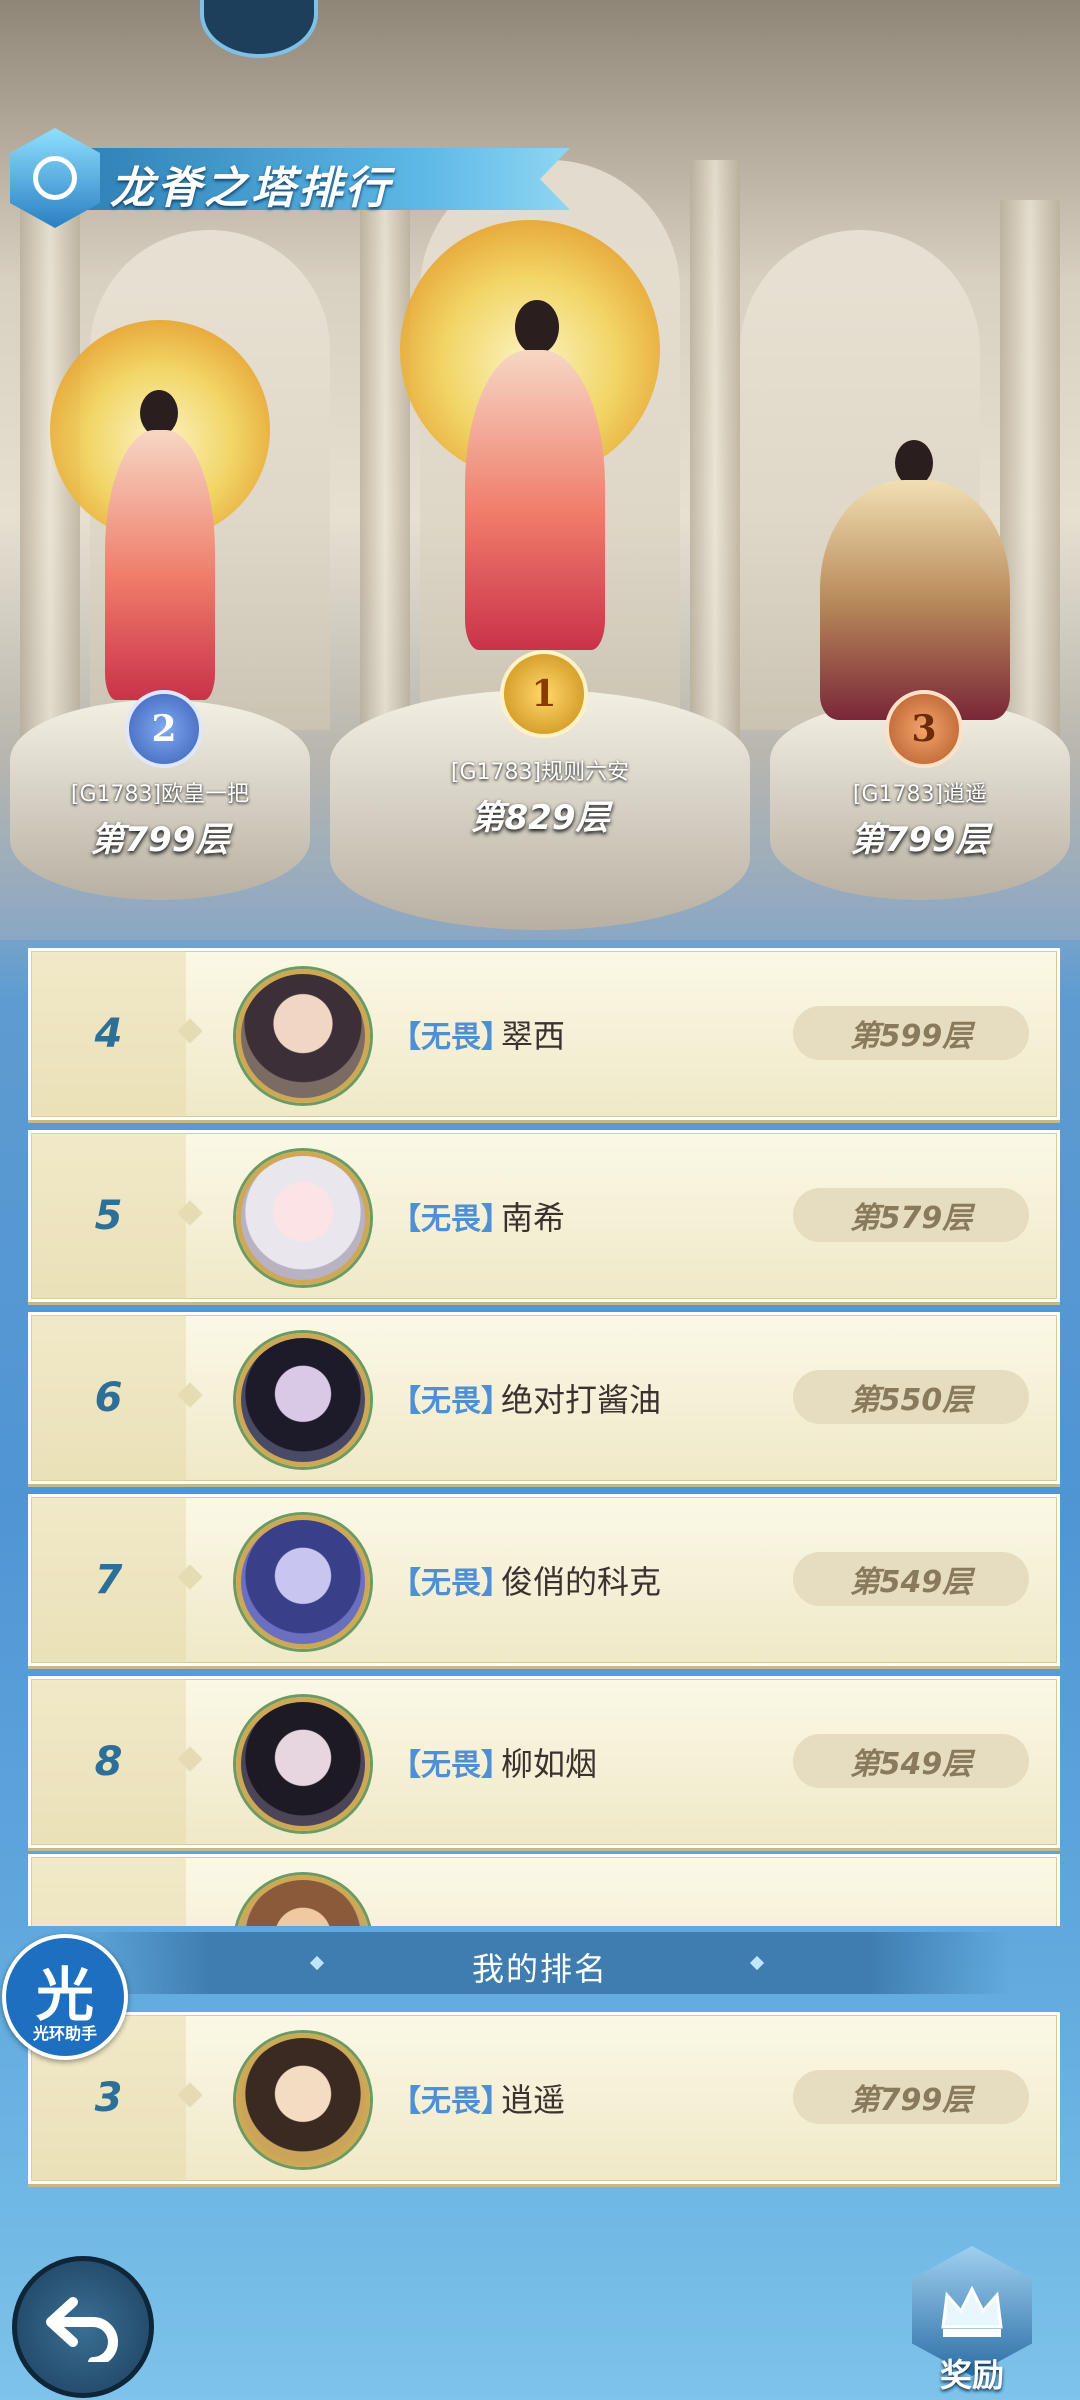 Image resolution: width=1080 pixels, height=2400 pixels. I want to click on back-arrow-icon, so click(82, 2329).